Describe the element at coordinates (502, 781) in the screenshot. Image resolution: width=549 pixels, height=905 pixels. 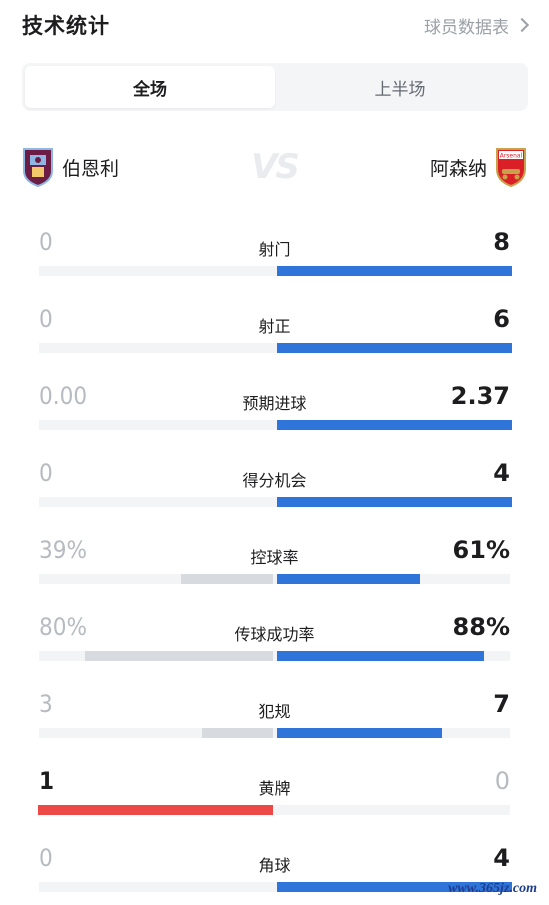
I see `away-value: 0` at that location.